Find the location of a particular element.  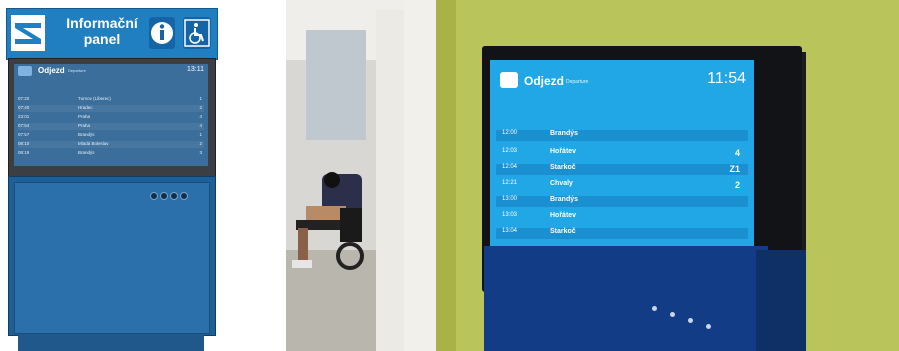

seated-person is located at coordinates (328, 221).